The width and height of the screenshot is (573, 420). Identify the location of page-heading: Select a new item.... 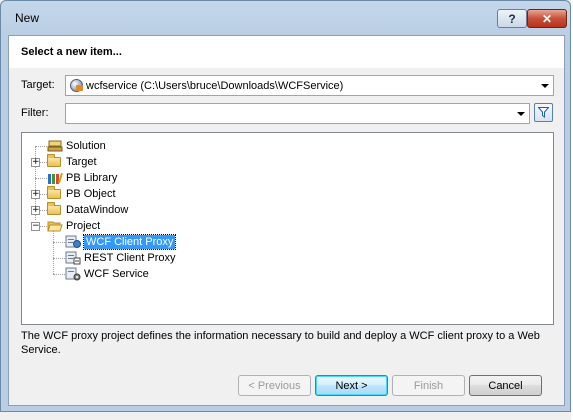
(71, 52).